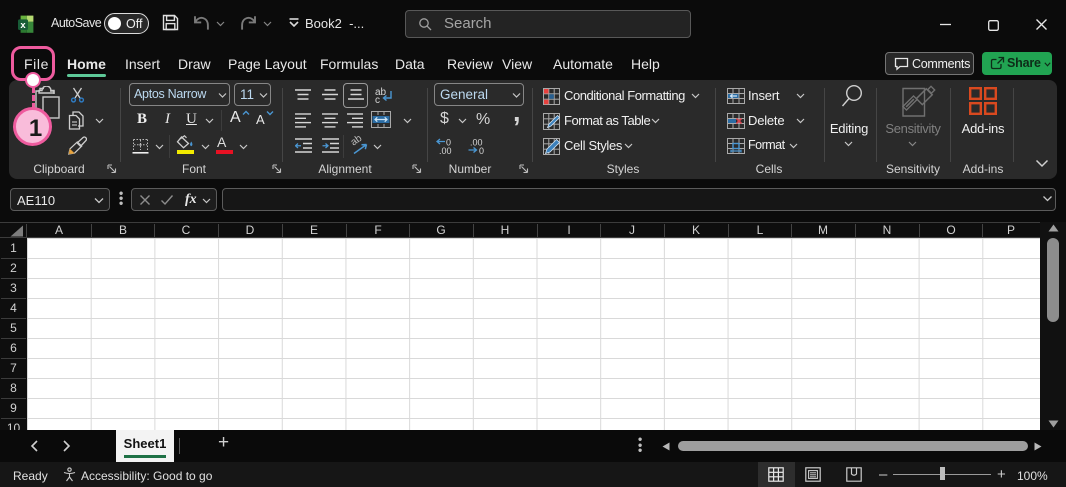 This screenshot has width=1066, height=487. What do you see at coordinates (445, 150) in the screenshot?
I see `svg-text: .00` at bounding box center [445, 150].